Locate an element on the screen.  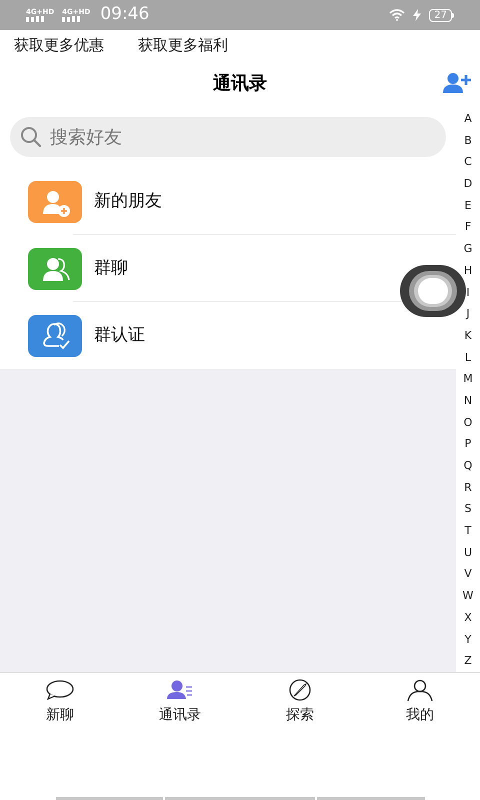
wifi-icon is located at coordinates (397, 15).